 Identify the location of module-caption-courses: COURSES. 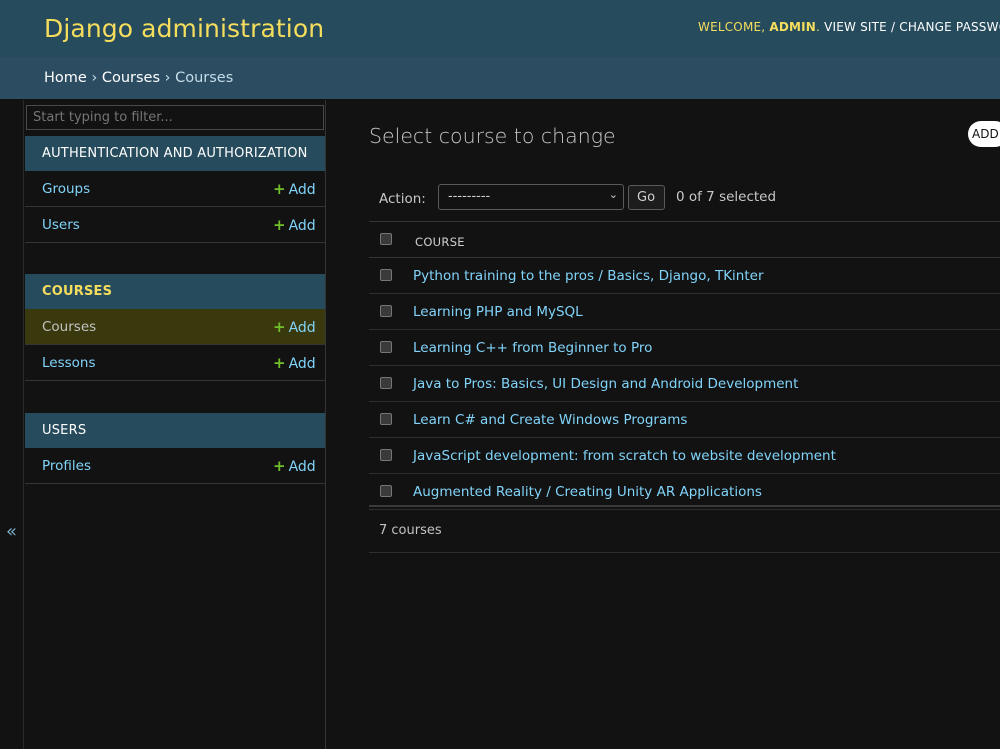
(175, 291).